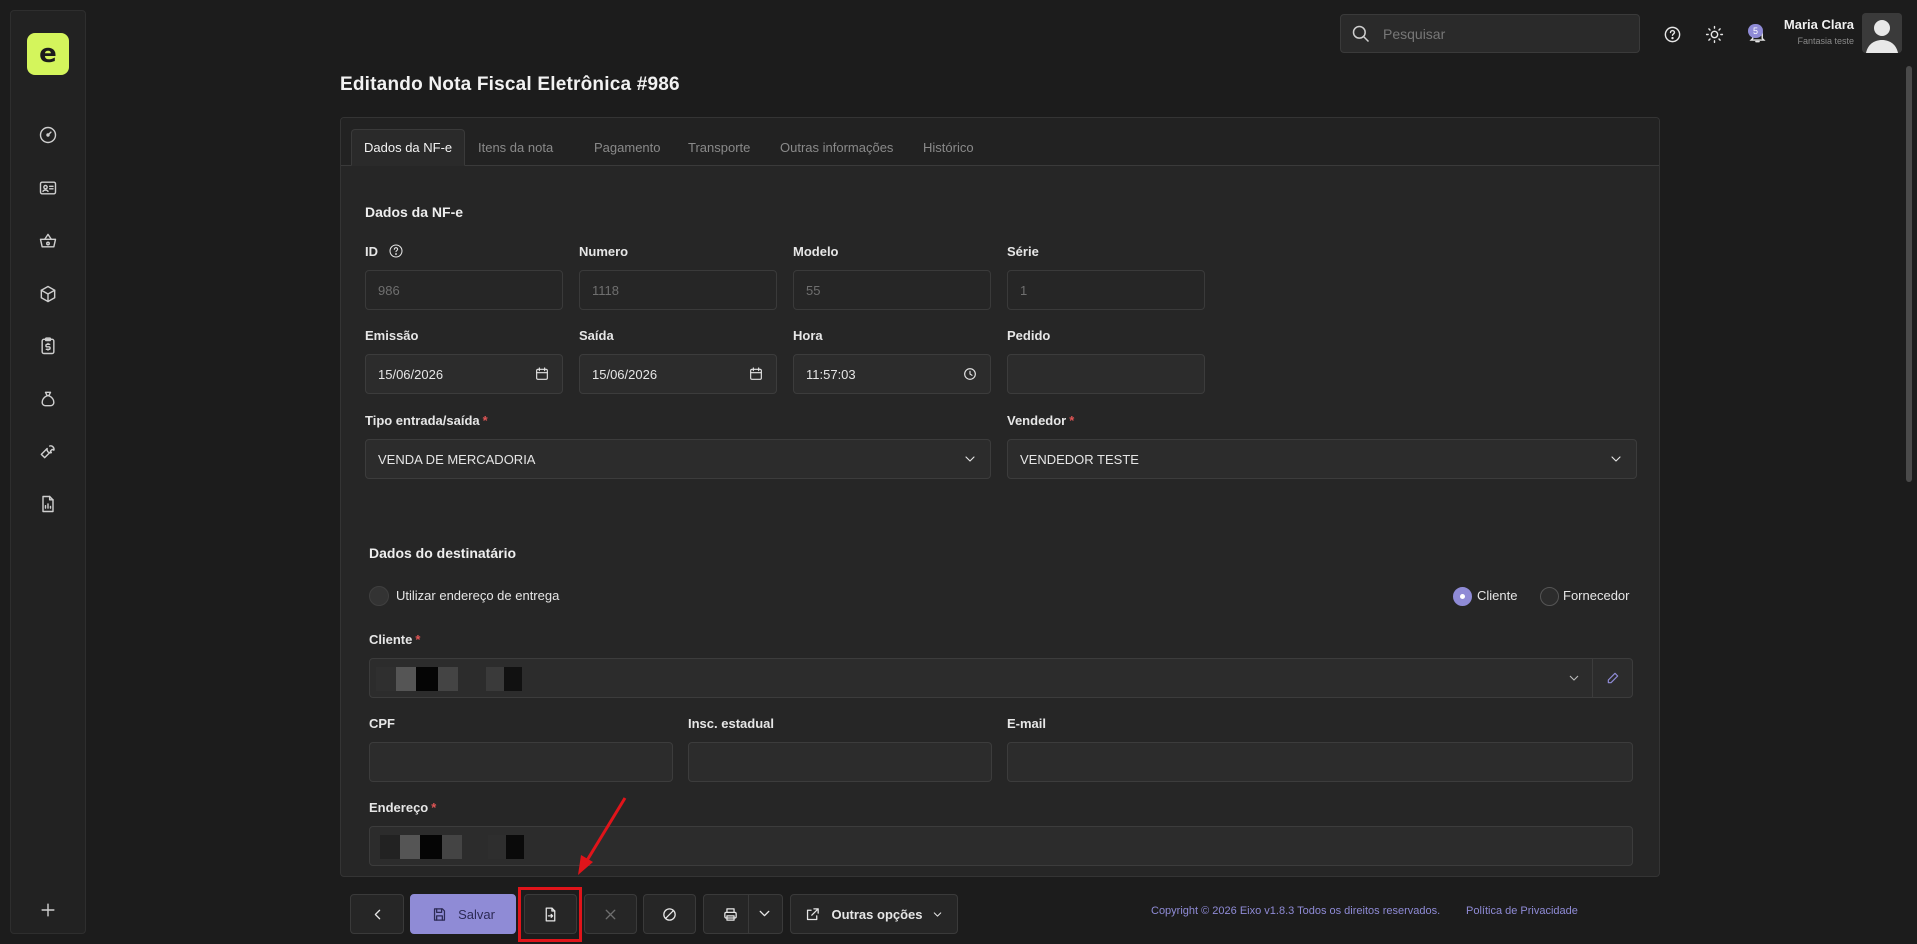  Describe the element at coordinates (836, 147) in the screenshot. I see `tab-outras-informacoes: Outras informações` at that location.